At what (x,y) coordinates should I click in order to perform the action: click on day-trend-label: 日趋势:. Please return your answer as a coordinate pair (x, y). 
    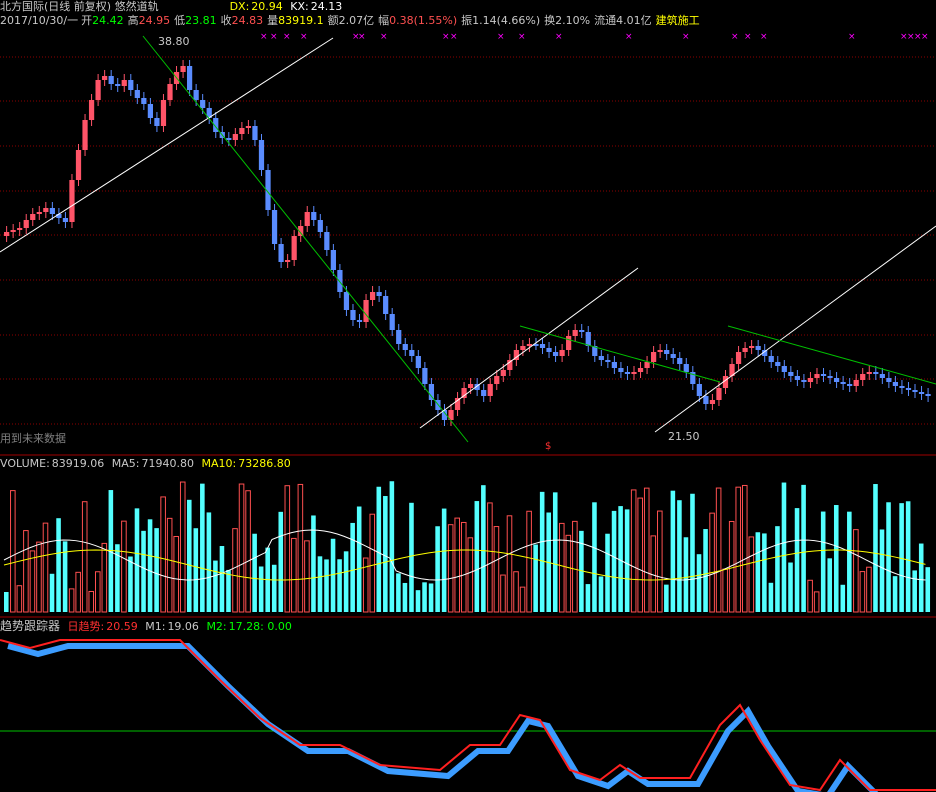
    Looking at the image, I should click on (86, 626).